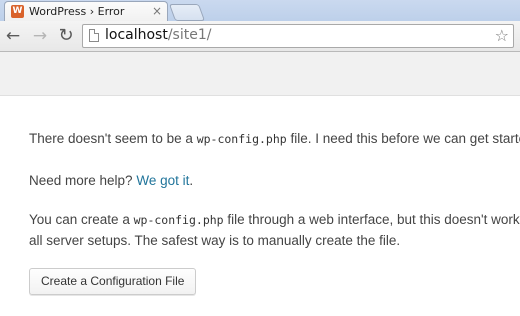  Describe the element at coordinates (191, 180) in the screenshot. I see `help-suffix: .` at that location.